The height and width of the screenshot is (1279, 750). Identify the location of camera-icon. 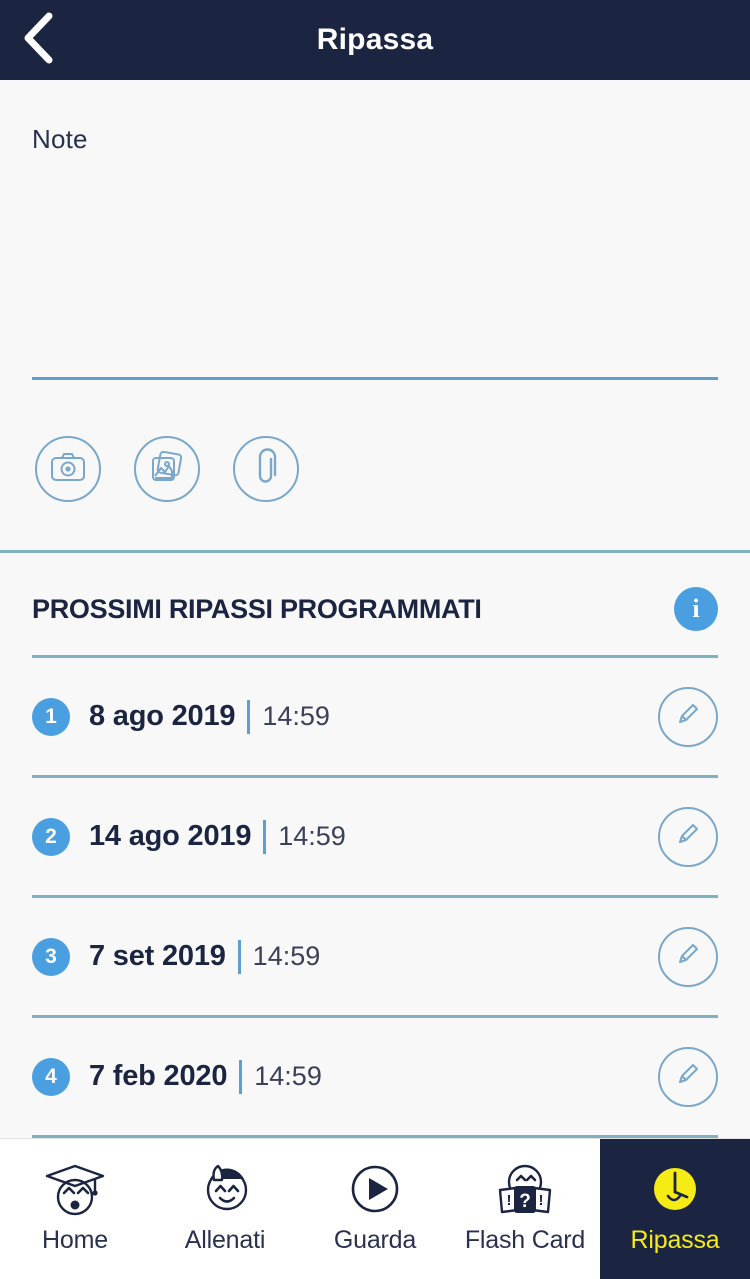
(68, 469).